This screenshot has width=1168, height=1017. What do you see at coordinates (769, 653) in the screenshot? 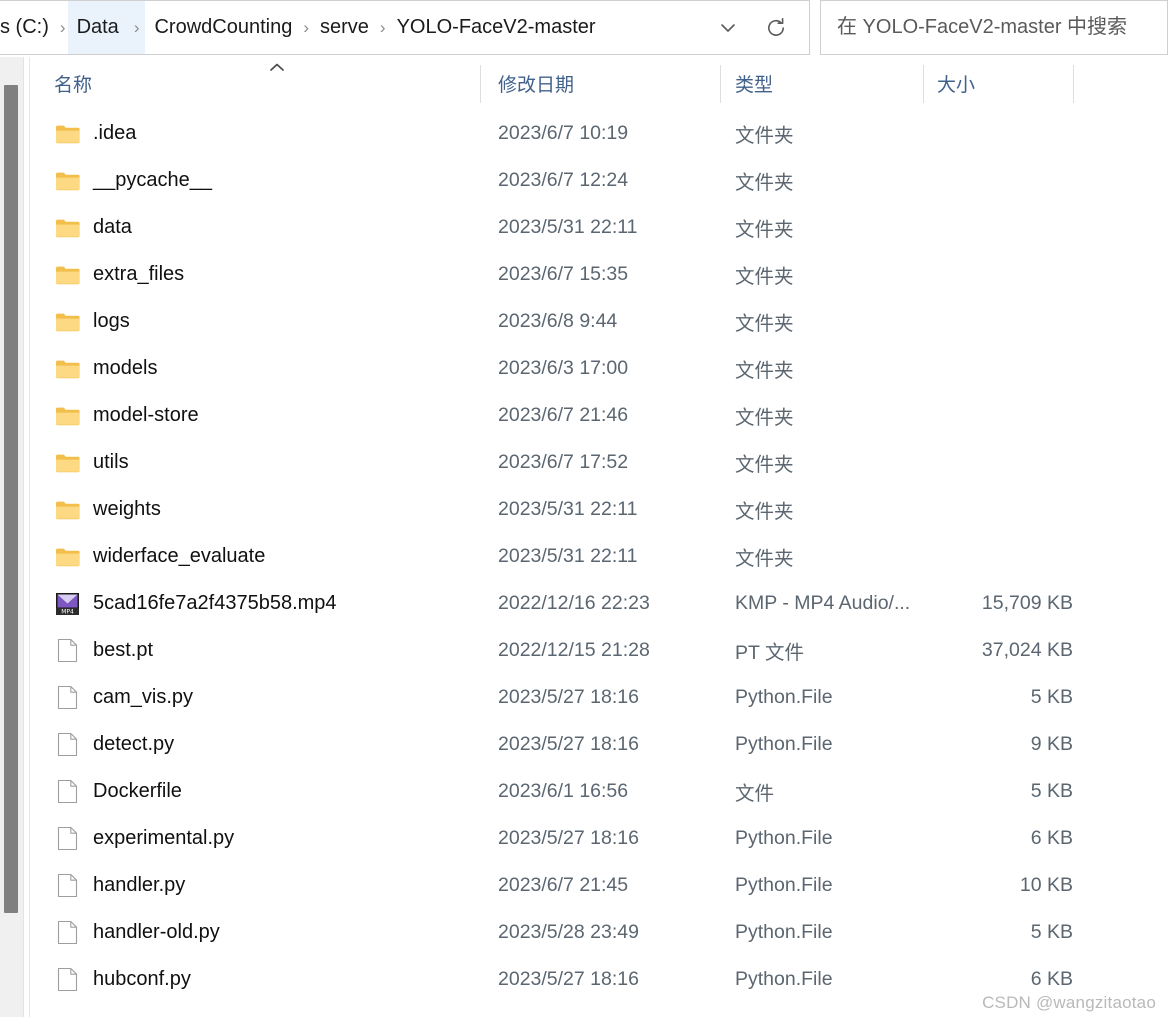
I see `file-type-cell: PT 文件` at bounding box center [769, 653].